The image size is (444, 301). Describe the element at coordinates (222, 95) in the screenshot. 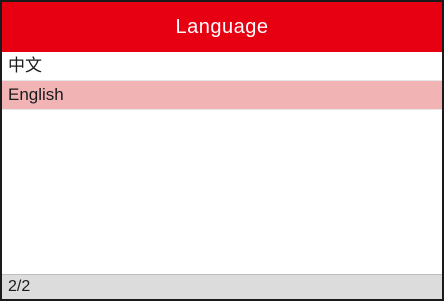

I see `language-item-english: English` at that location.